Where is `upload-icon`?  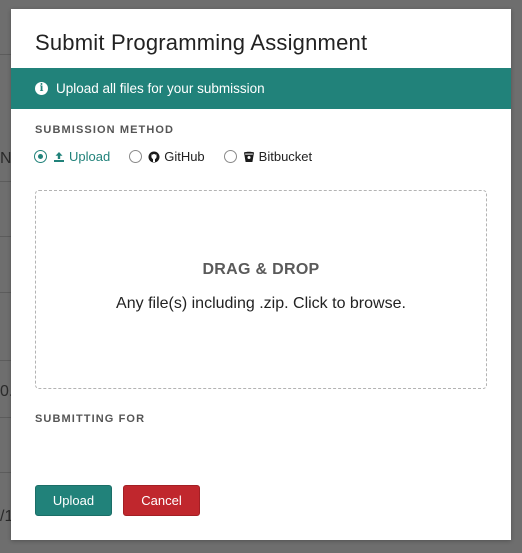 upload-icon is located at coordinates (59, 157).